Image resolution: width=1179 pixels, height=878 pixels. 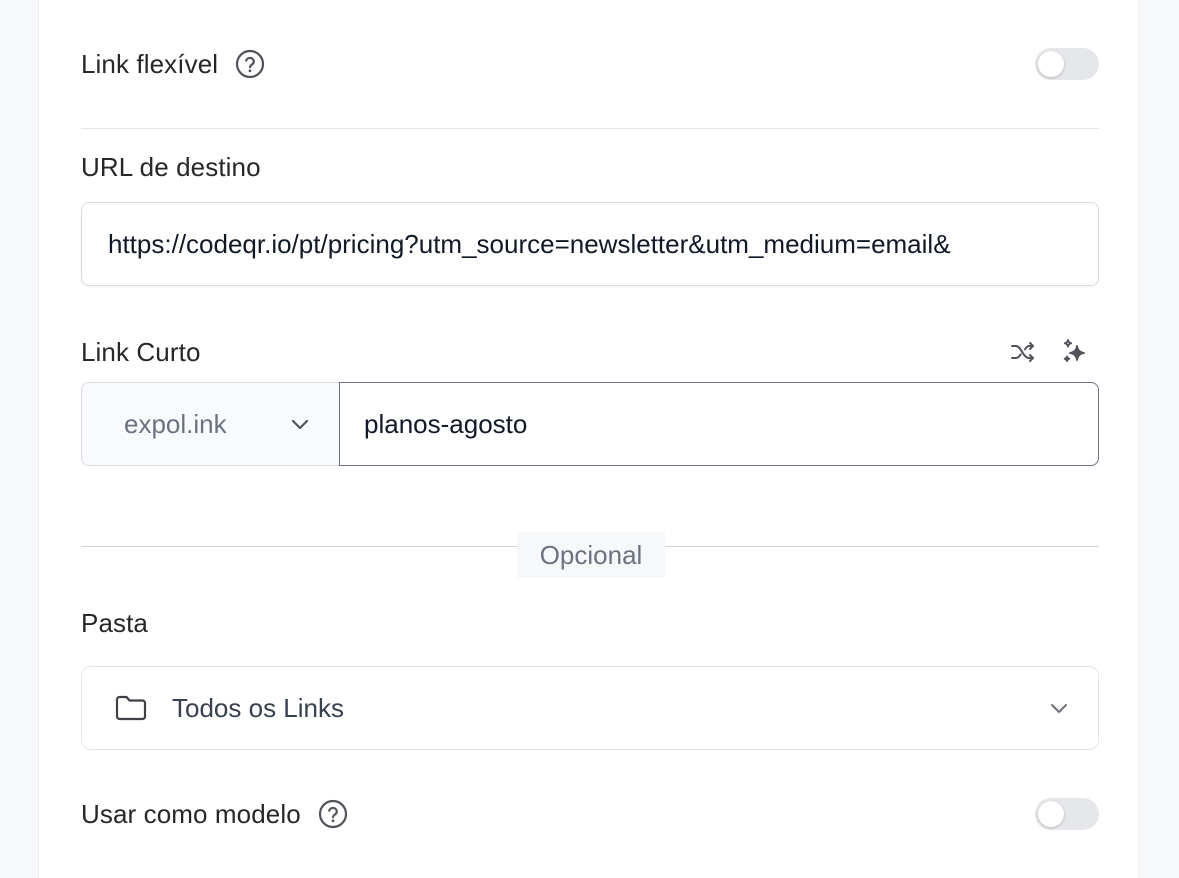 I want to click on section-divider, so click(x=590, y=128).